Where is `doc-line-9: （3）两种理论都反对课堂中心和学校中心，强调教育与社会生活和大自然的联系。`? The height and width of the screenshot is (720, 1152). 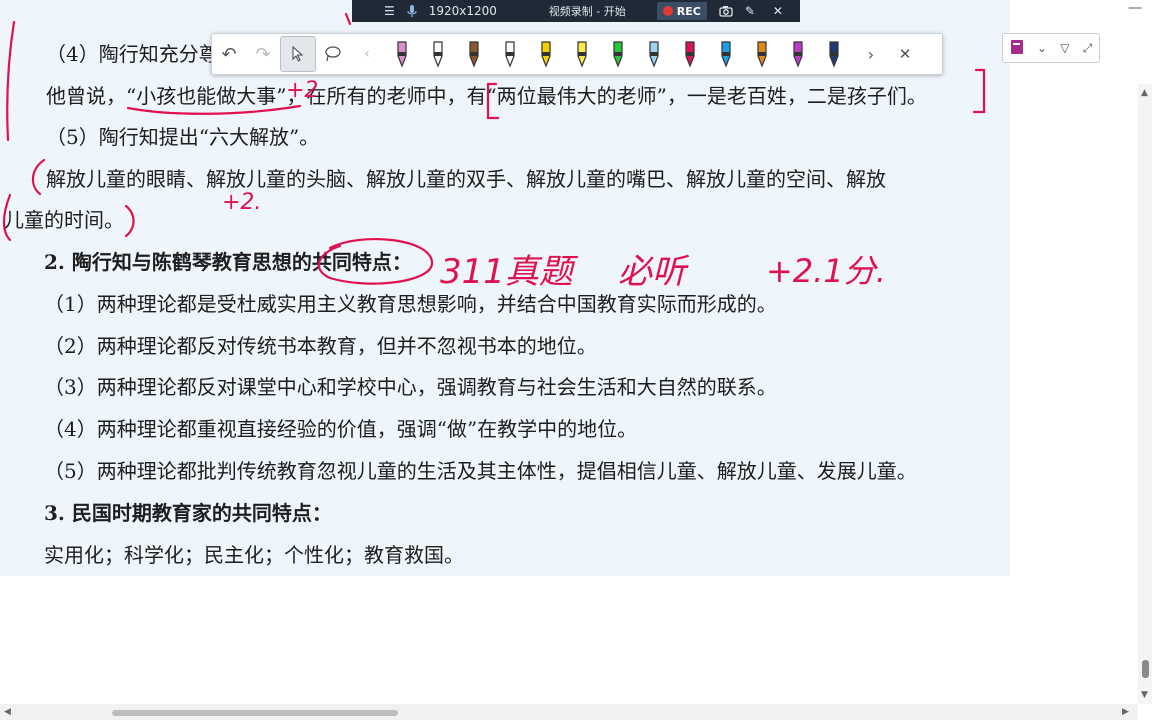 doc-line-9: （3）两种理论都反对课堂中心和学校中心，强调教育与社会生活和大自然的联系。 is located at coordinates (410, 387).